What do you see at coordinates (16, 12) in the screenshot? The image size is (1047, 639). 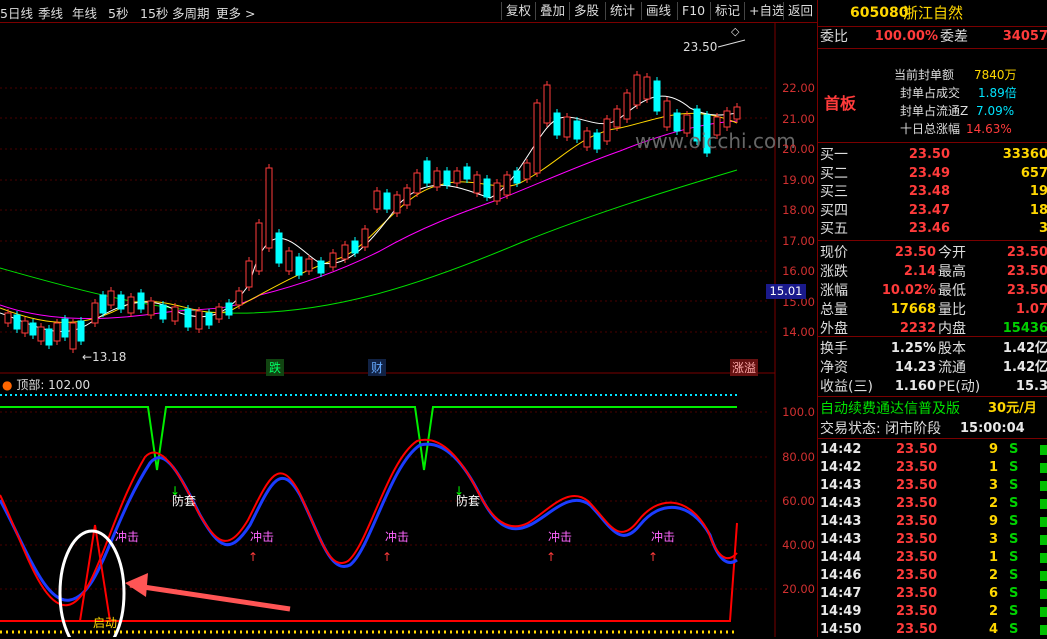 I see `tab-ma5: 5日线` at bounding box center [16, 12].